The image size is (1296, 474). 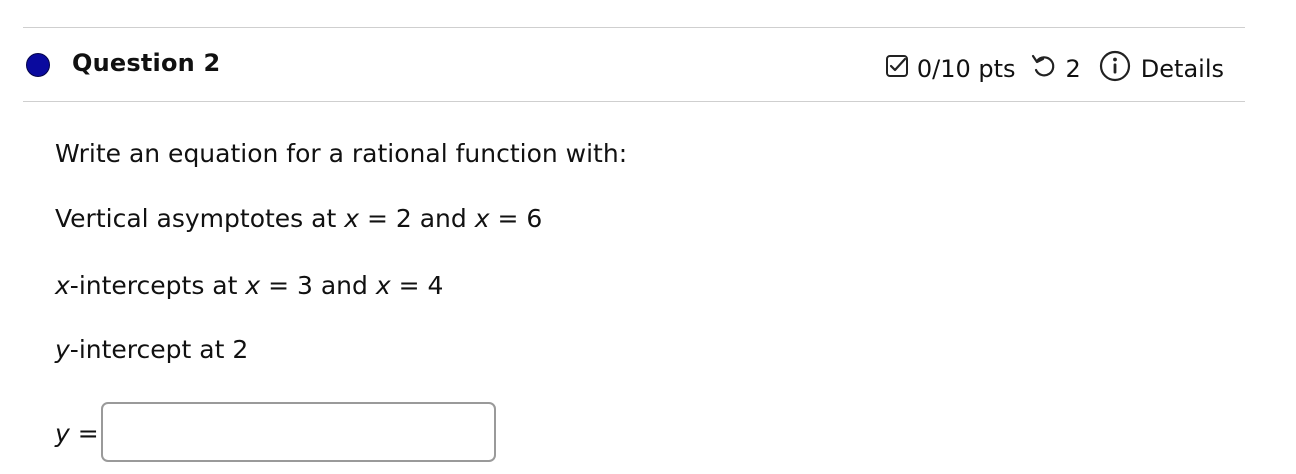 What do you see at coordinates (1073, 69) in the screenshot?
I see `attempts-count: 2` at bounding box center [1073, 69].